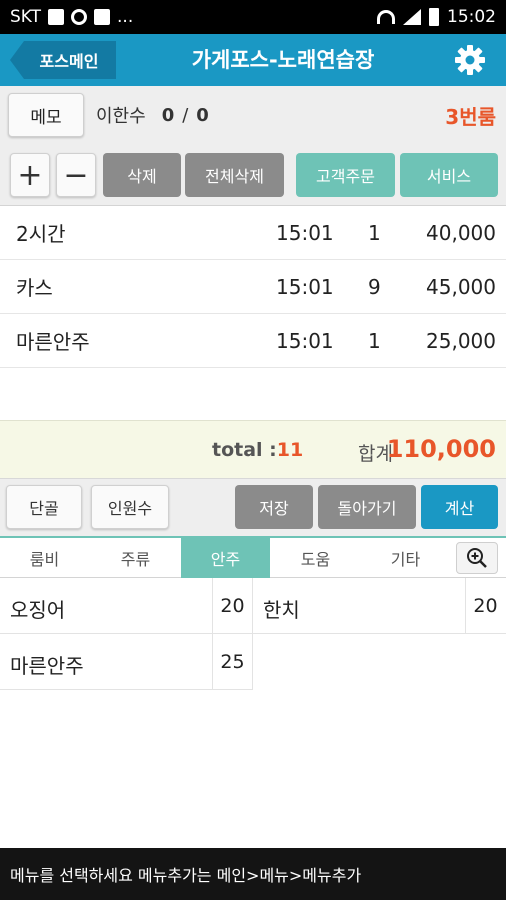  Describe the element at coordinates (315, 558) in the screenshot. I see `tab-helper: 도움` at that location.